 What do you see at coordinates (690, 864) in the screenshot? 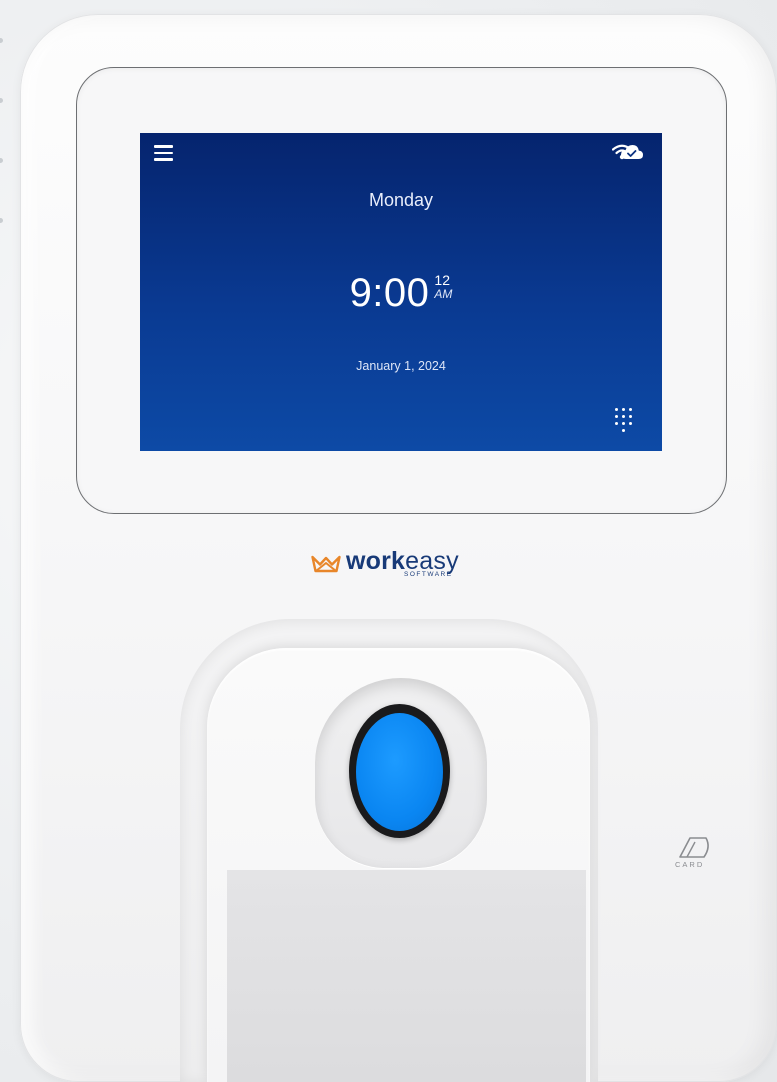
I see `card-label: CARD` at bounding box center [690, 864].